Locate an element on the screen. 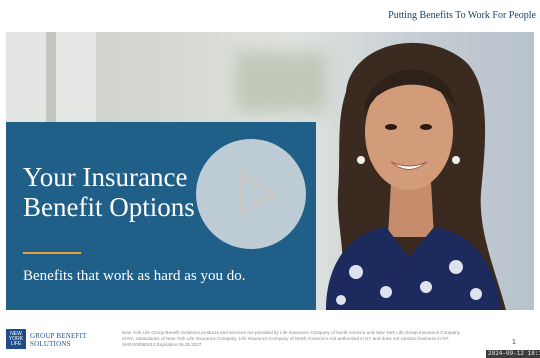 This screenshot has height=358, width=540. hero-subtitle: Benefits that work as hard as you do. is located at coordinates (134, 276).